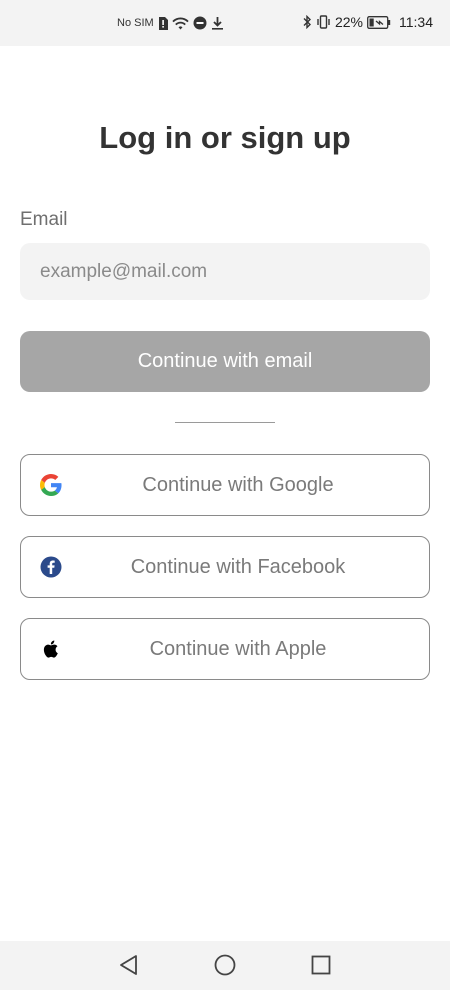 The height and width of the screenshot is (990, 450). Describe the element at coordinates (238, 648) in the screenshot. I see `continue-with-apple-label: Continue with Apple` at that location.